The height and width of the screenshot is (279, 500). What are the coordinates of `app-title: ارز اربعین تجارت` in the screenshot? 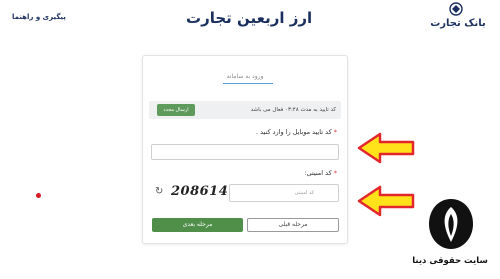 It's located at (249, 18).